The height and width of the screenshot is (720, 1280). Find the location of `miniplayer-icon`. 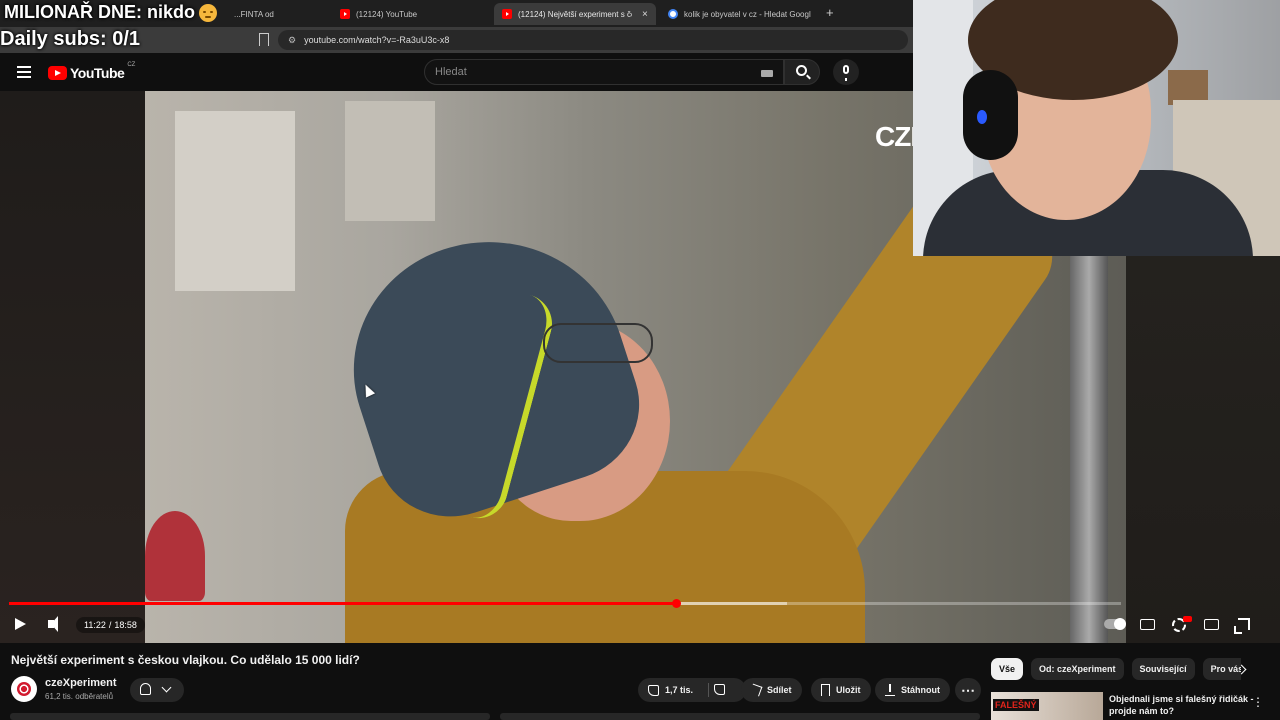

miniplayer-icon is located at coordinates (1211, 624).